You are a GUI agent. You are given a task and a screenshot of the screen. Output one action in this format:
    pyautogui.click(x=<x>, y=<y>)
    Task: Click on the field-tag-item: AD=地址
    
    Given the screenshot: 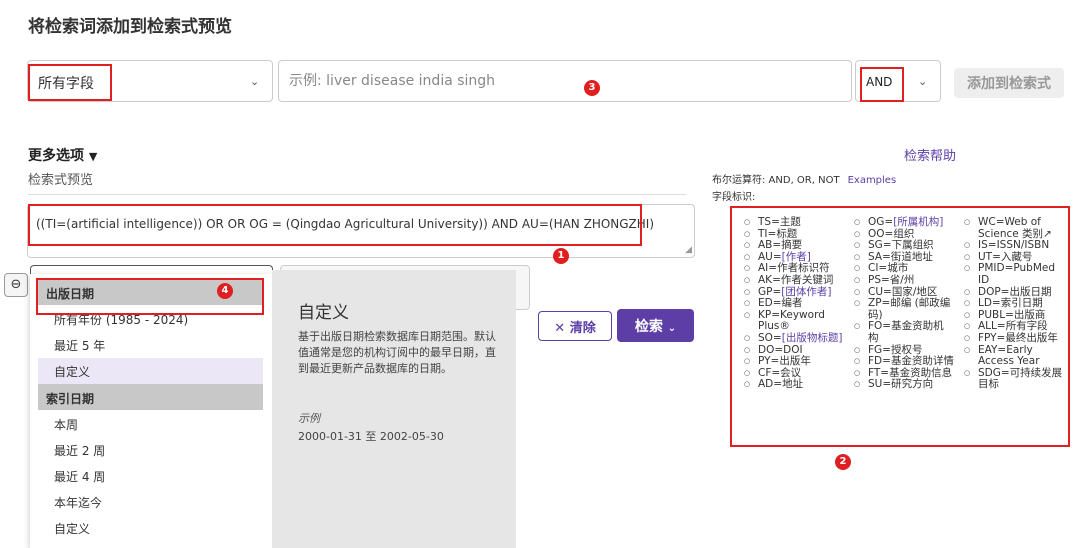 What is the action you would take?
    pyautogui.click(x=794, y=385)
    